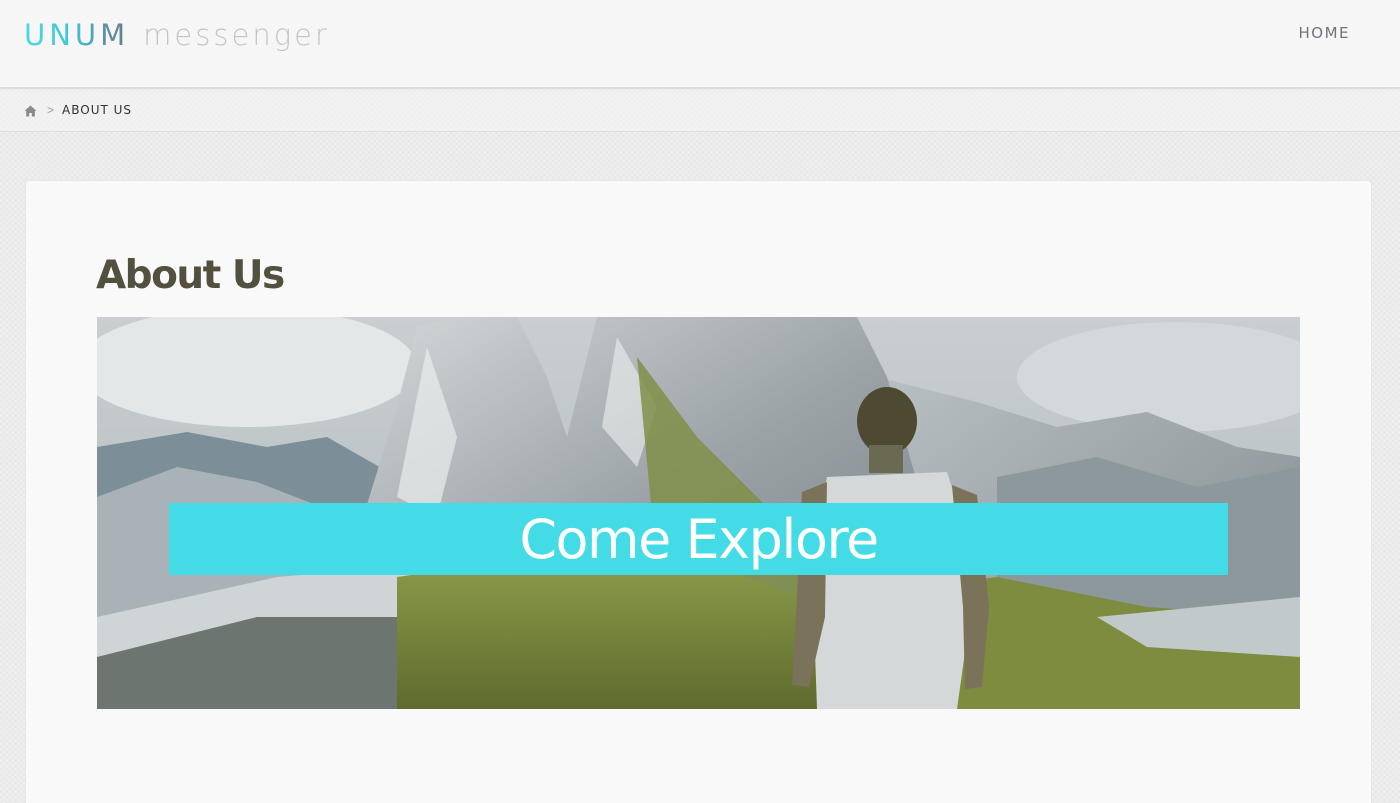 This screenshot has height=803, width=1400. I want to click on breadcrumb: > ABOUT US, so click(700, 110).